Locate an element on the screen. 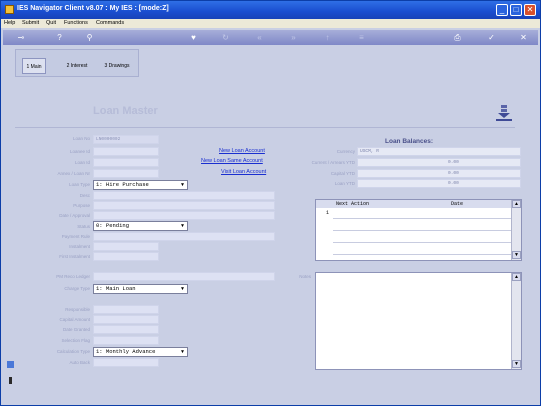 This screenshot has width=541, height=406. label-annex-loan: Annex / Loan Nr is located at coordinates (73, 173).